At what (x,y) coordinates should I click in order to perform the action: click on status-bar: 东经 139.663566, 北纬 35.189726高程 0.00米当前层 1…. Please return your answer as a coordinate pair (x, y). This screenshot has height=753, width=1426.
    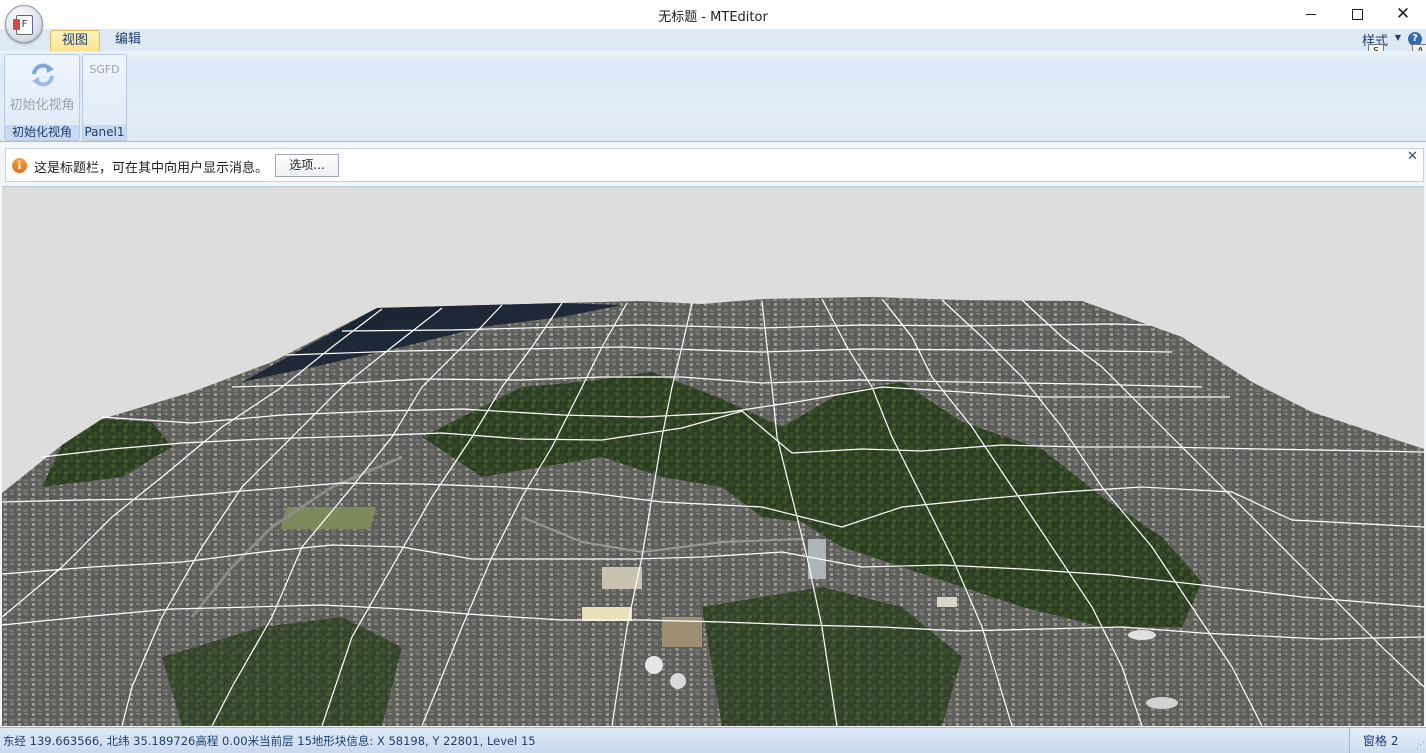
    Looking at the image, I should click on (713, 740).